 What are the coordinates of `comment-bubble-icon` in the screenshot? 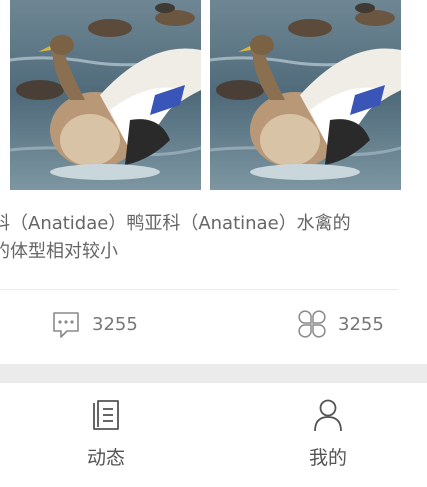 It's located at (66, 324).